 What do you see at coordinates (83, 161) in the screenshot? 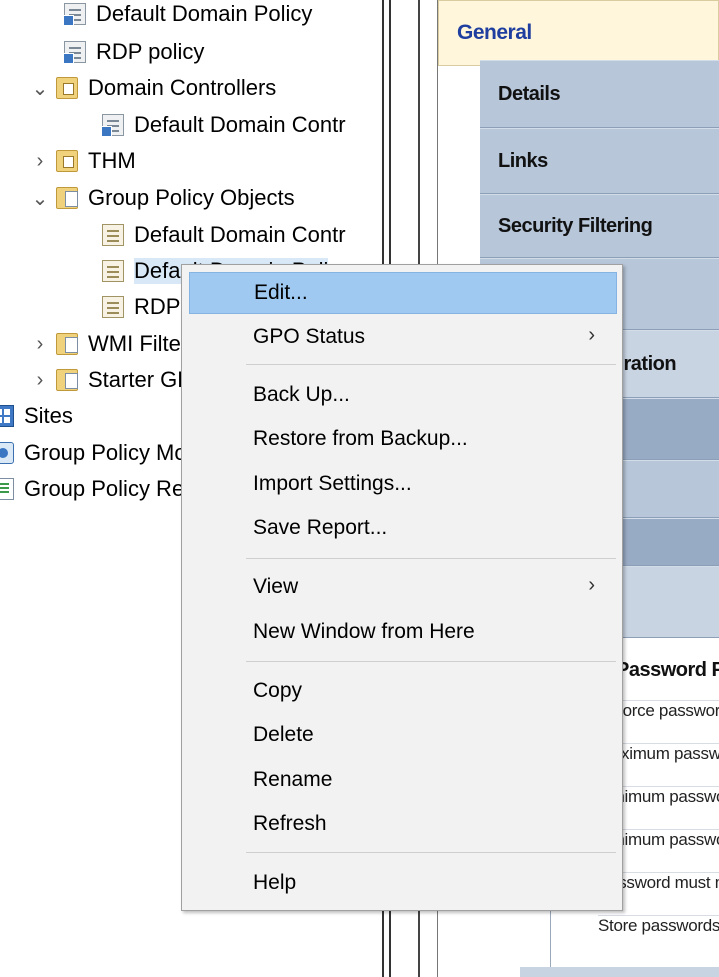
I see `tree-item-thm: › THM` at bounding box center [83, 161].